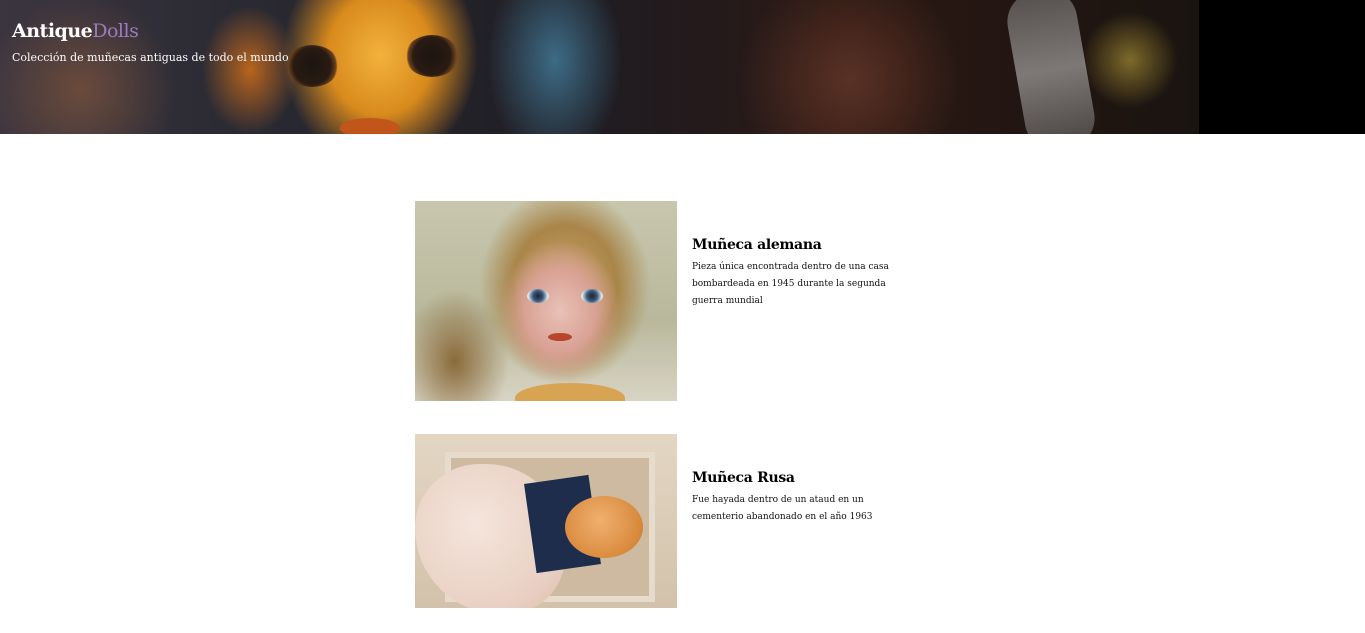 The image size is (1365, 633). What do you see at coordinates (743, 478) in the screenshot?
I see `doll-title: Muñeca Rusa` at bounding box center [743, 478].